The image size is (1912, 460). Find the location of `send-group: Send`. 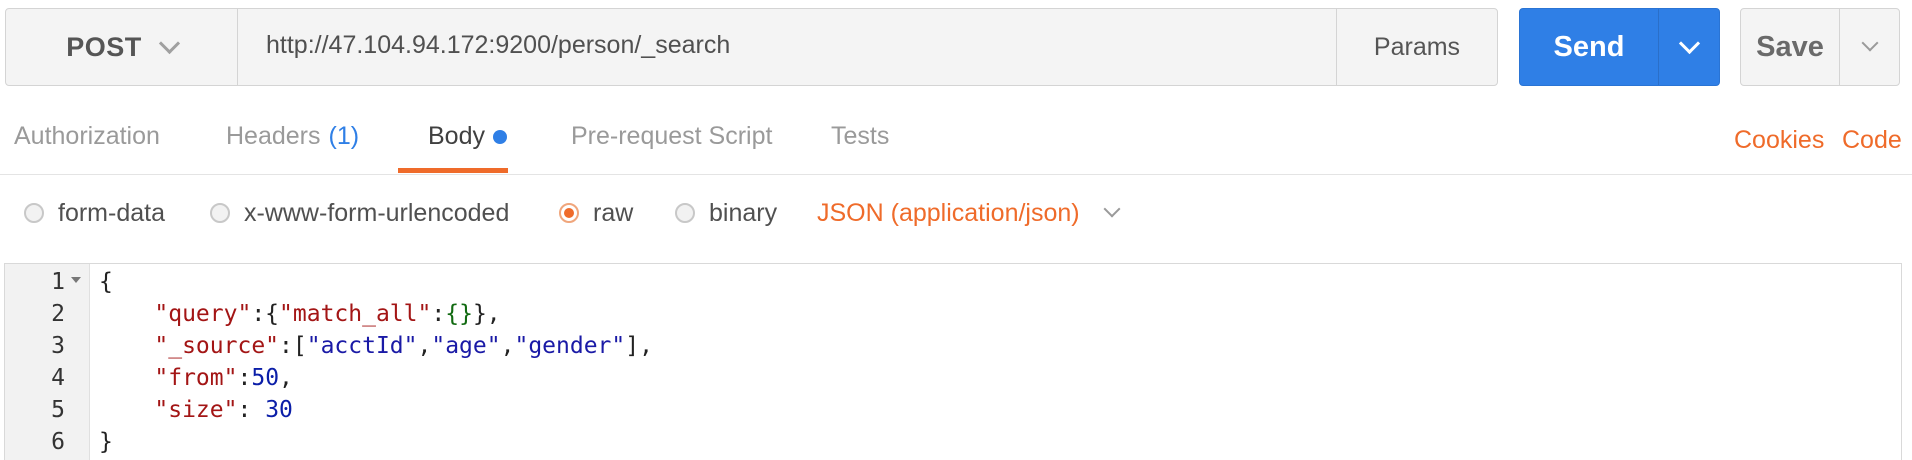

send-group: Send is located at coordinates (1619, 47).